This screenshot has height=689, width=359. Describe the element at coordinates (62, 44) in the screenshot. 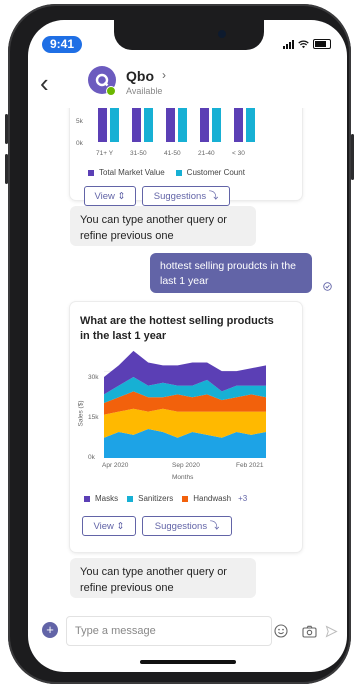

I see `status-time: 9:41` at that location.